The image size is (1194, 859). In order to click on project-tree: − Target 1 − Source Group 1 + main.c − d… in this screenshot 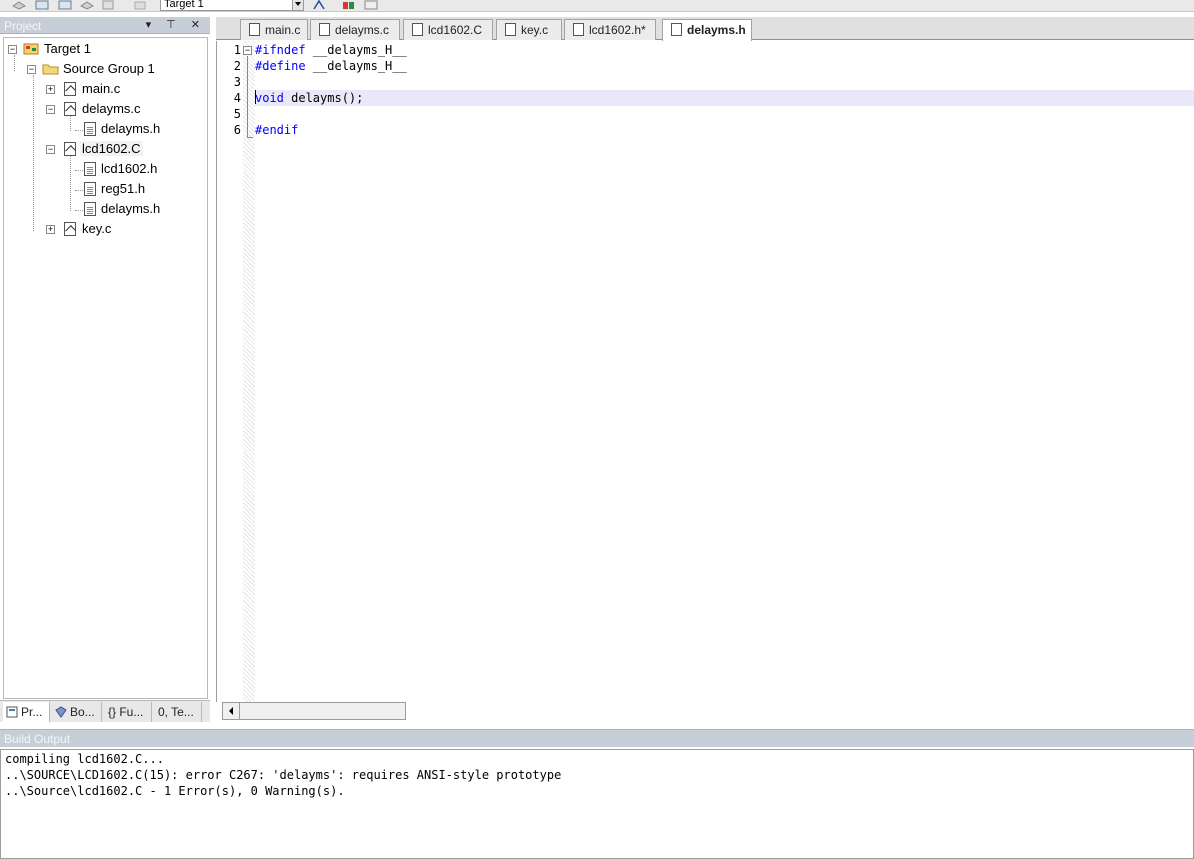, I will do `click(105, 368)`.